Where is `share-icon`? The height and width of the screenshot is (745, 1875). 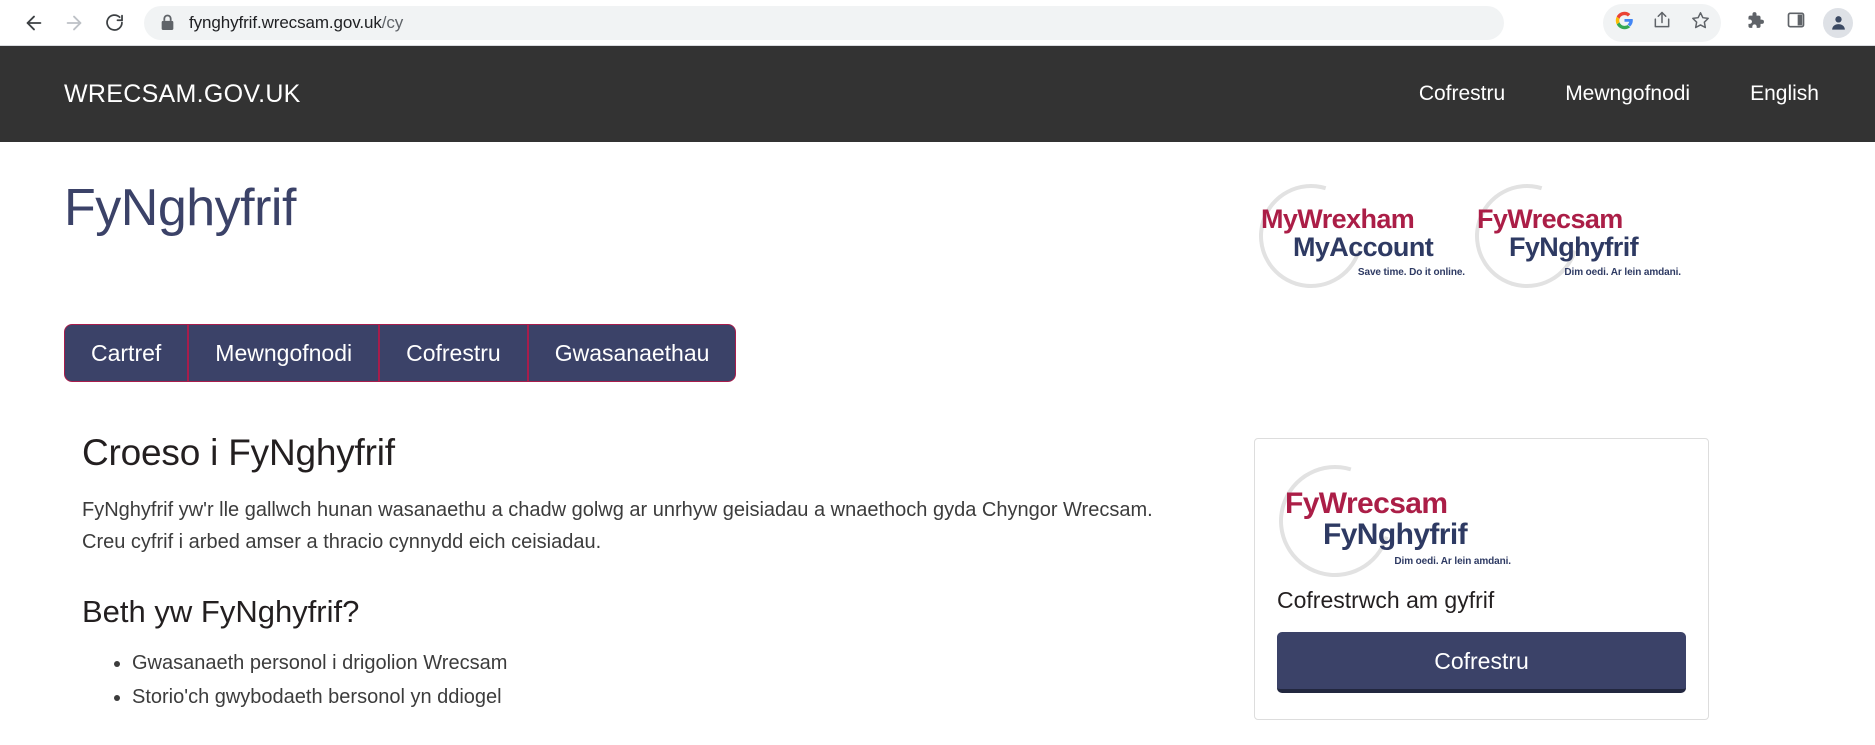
share-icon is located at coordinates (1662, 22).